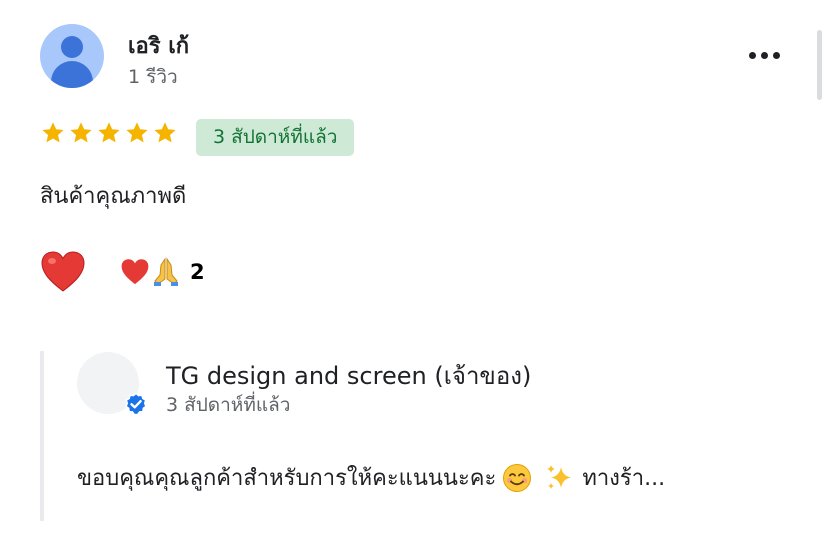 Image resolution: width=828 pixels, height=542 pixels. Describe the element at coordinates (559, 476) in the screenshot. I see `sparkles-icon` at that location.